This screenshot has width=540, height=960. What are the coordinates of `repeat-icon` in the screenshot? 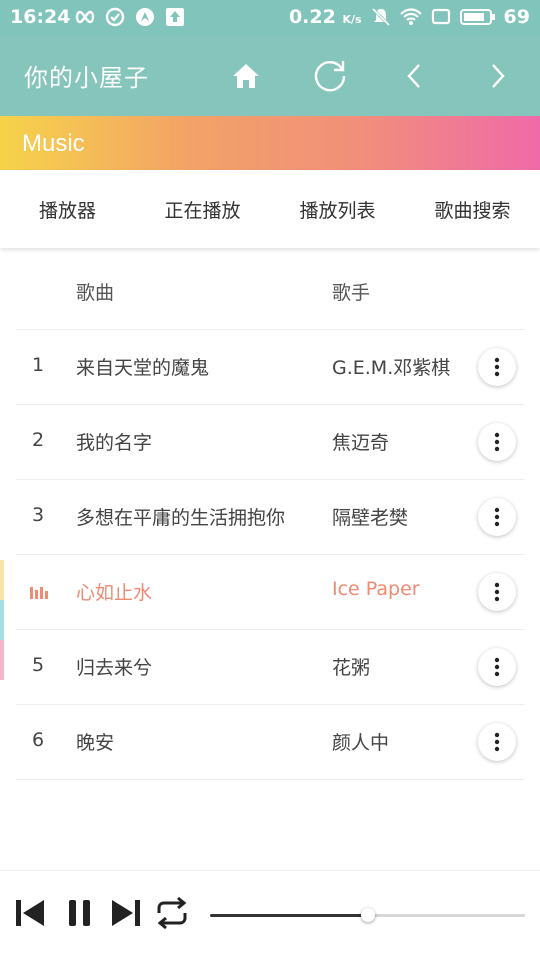 It's located at (172, 913).